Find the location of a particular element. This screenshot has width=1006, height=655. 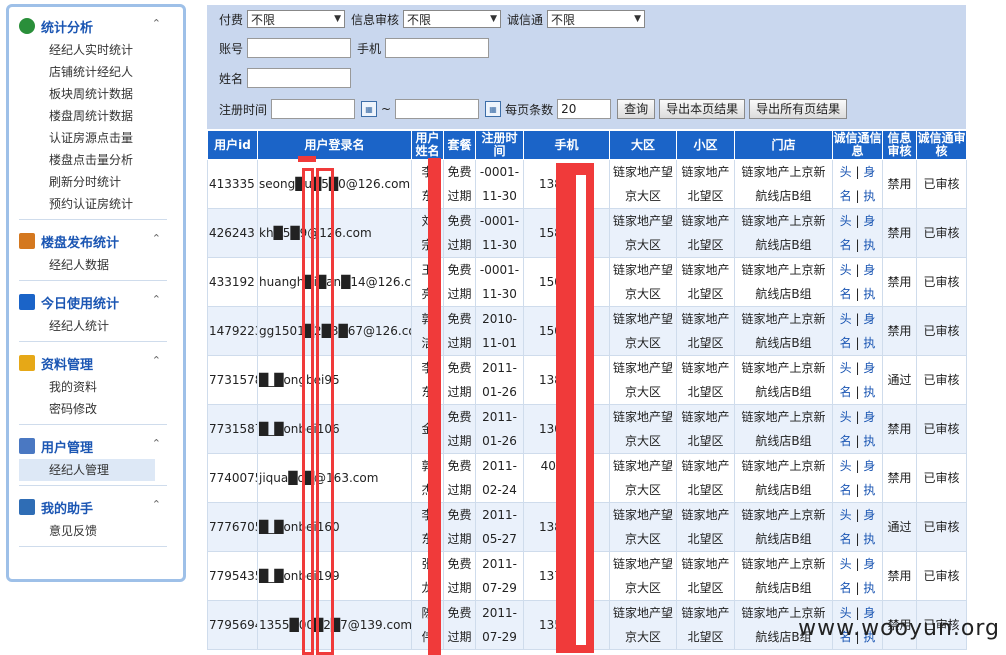

column-header: 信息审核 is located at coordinates (899, 145).